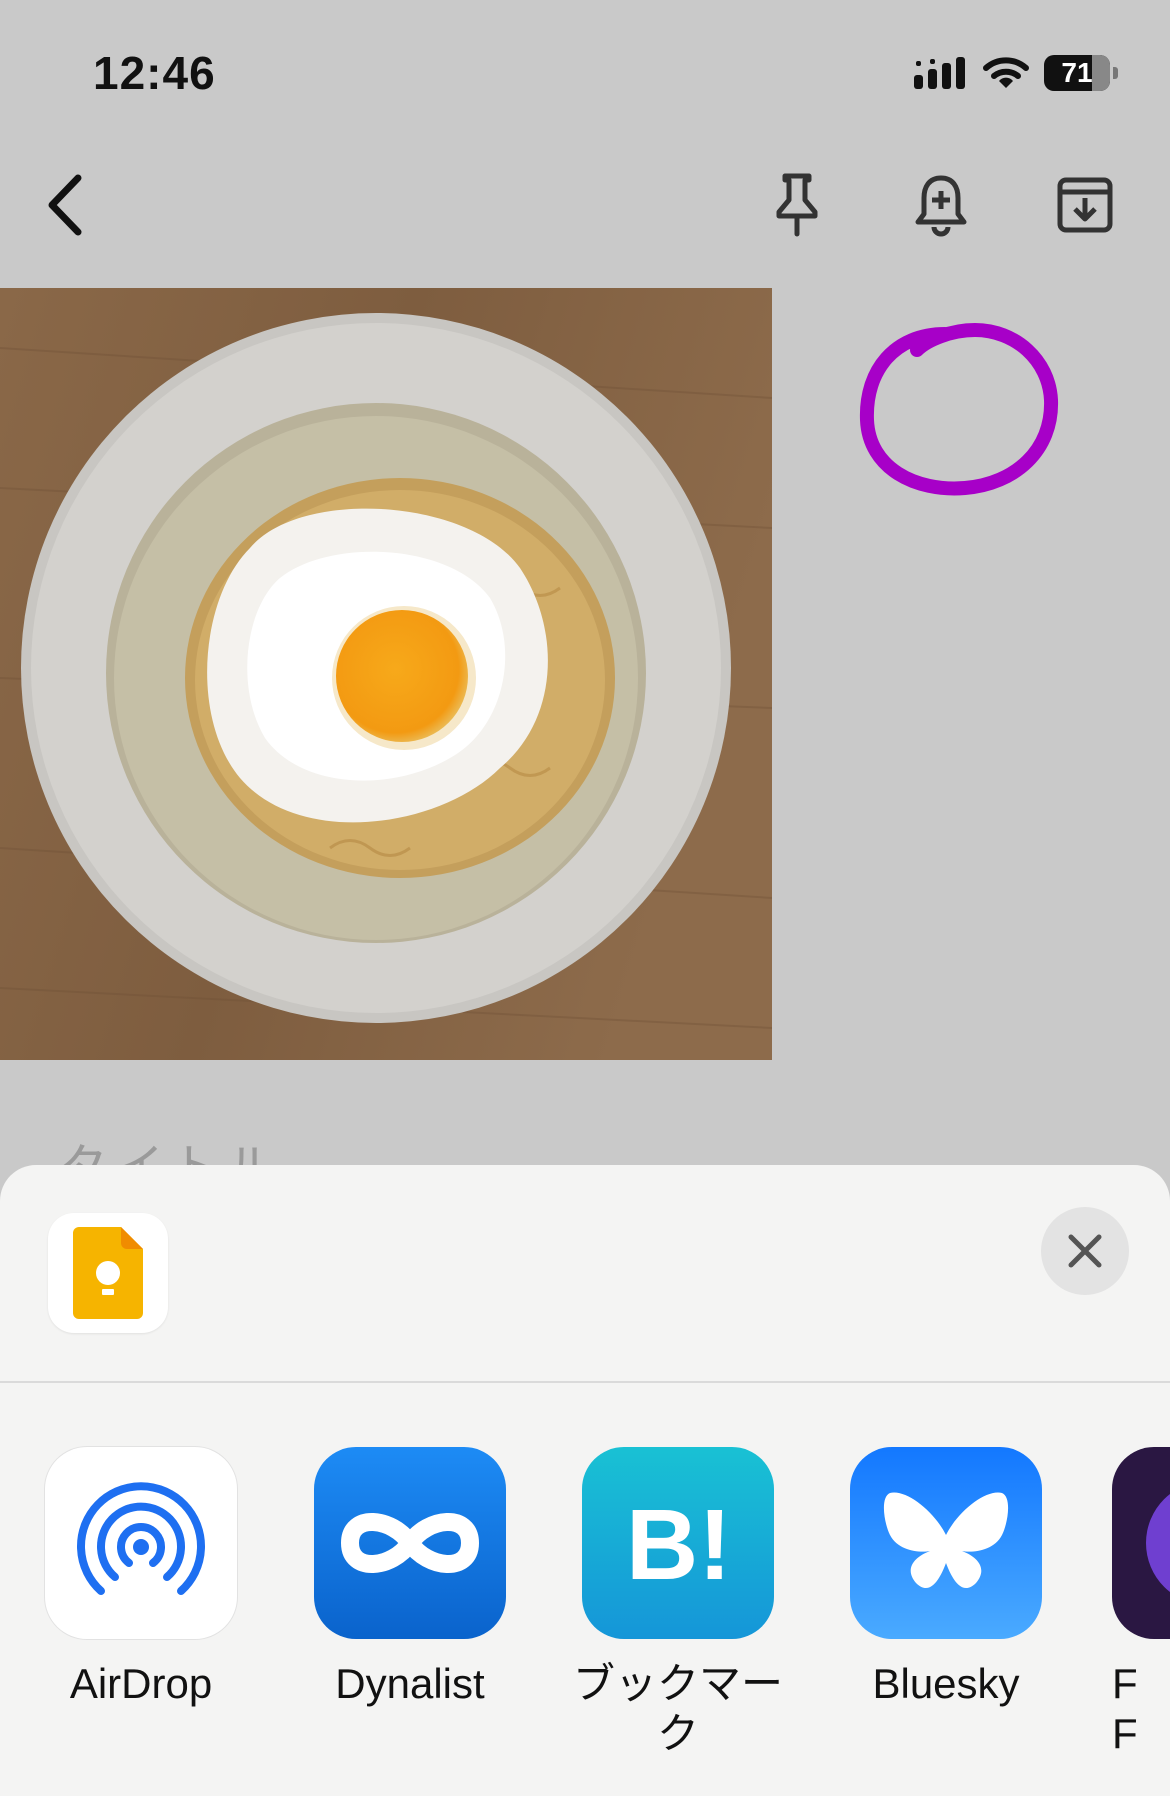  What do you see at coordinates (1006, 72) in the screenshot?
I see `wifi-icon` at bounding box center [1006, 72].